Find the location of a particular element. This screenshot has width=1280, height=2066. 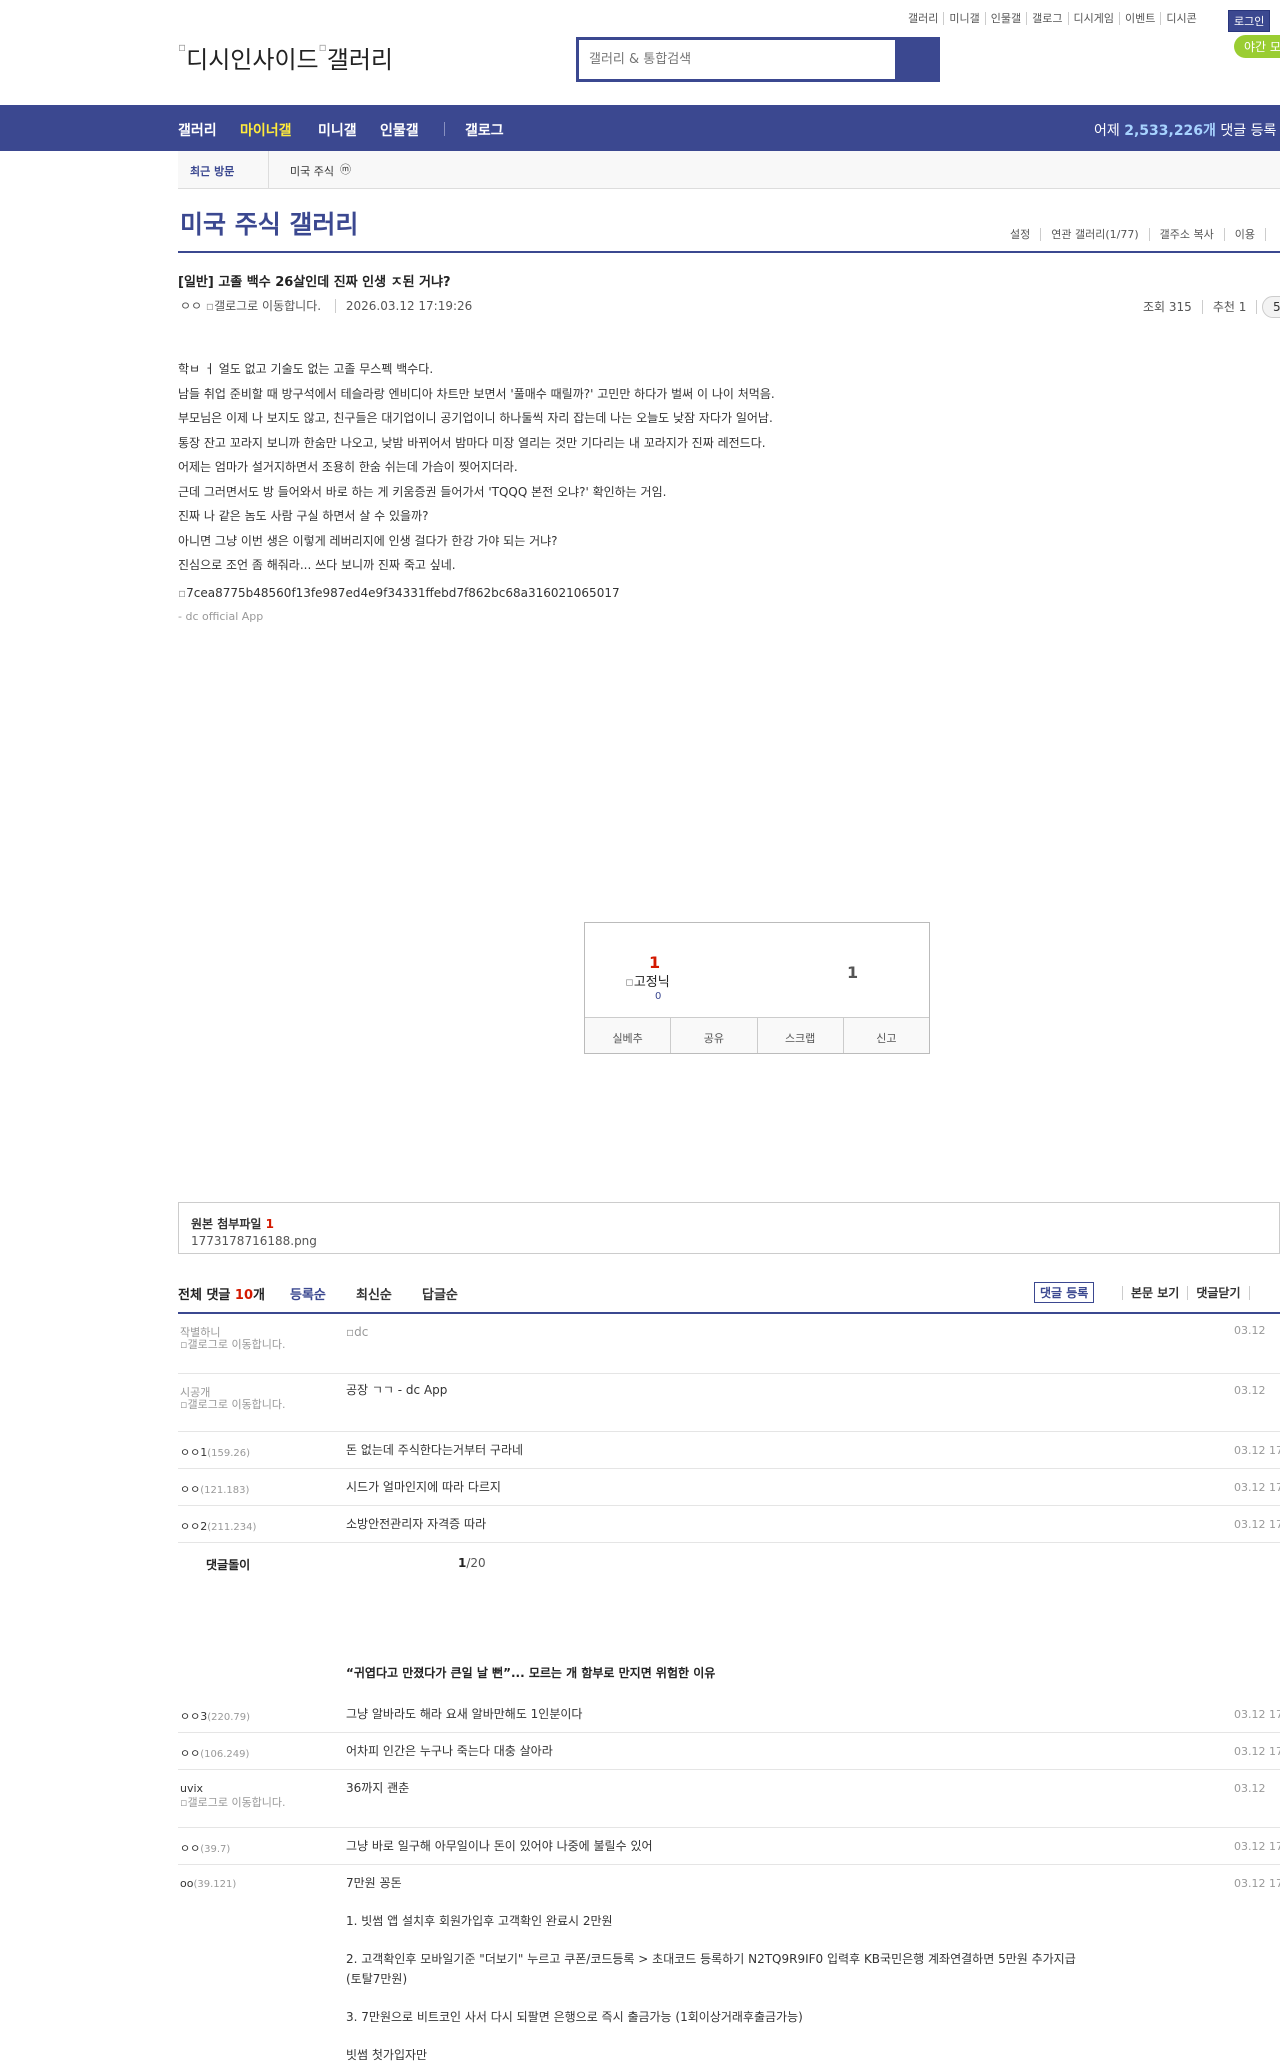

app-signature: - dc official App is located at coordinates (221, 616).